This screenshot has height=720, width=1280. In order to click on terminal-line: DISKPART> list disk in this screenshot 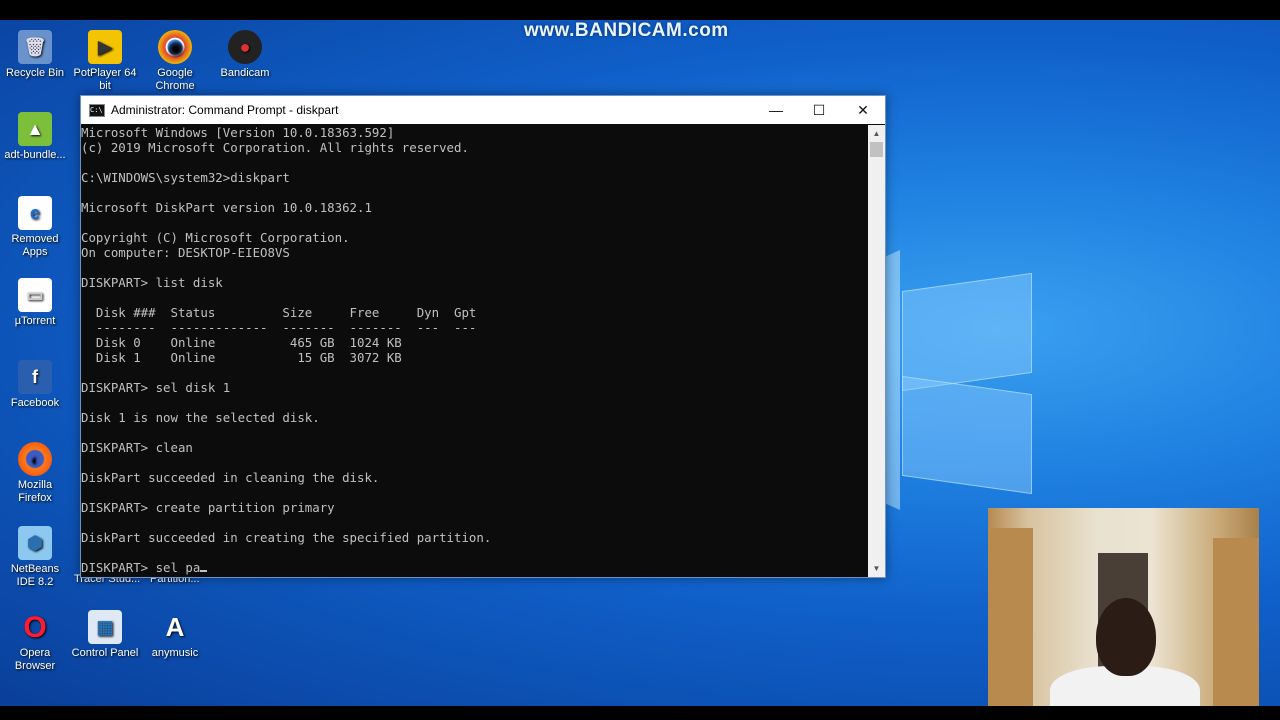, I will do `click(152, 282)`.